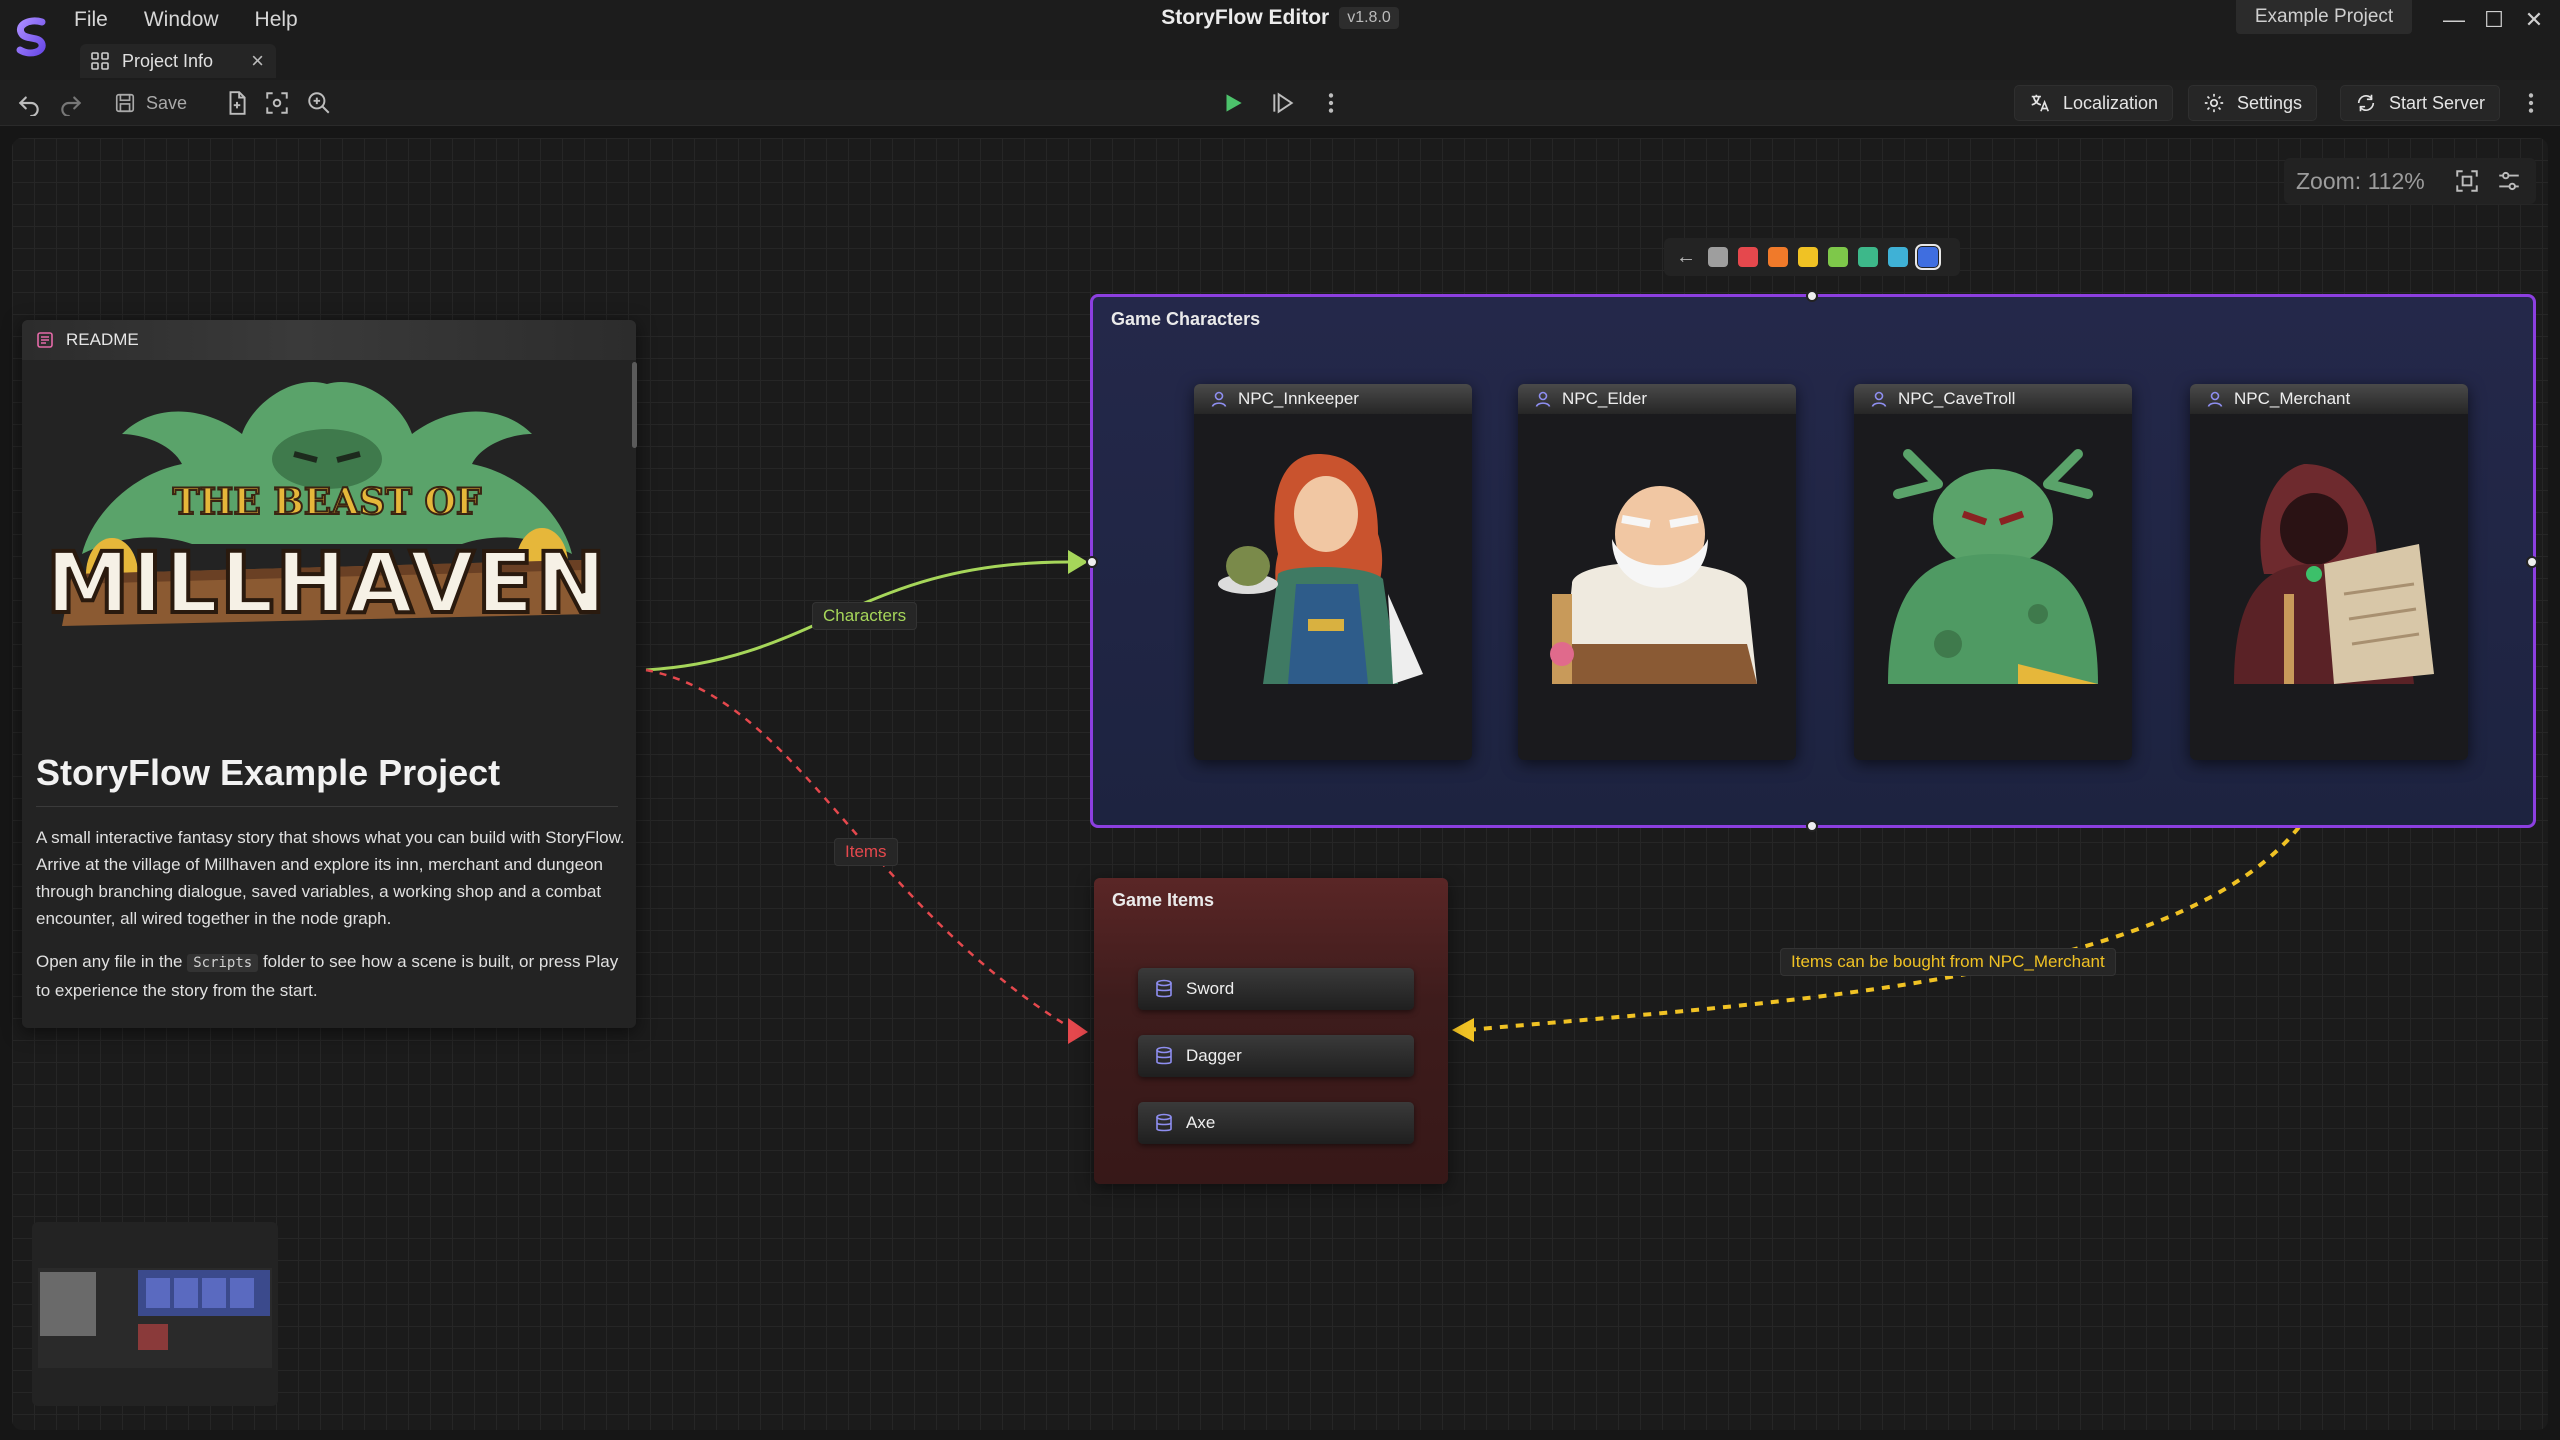 The width and height of the screenshot is (2560, 1440). I want to click on logo-subtitle: THE BEAST OF, so click(327, 502).